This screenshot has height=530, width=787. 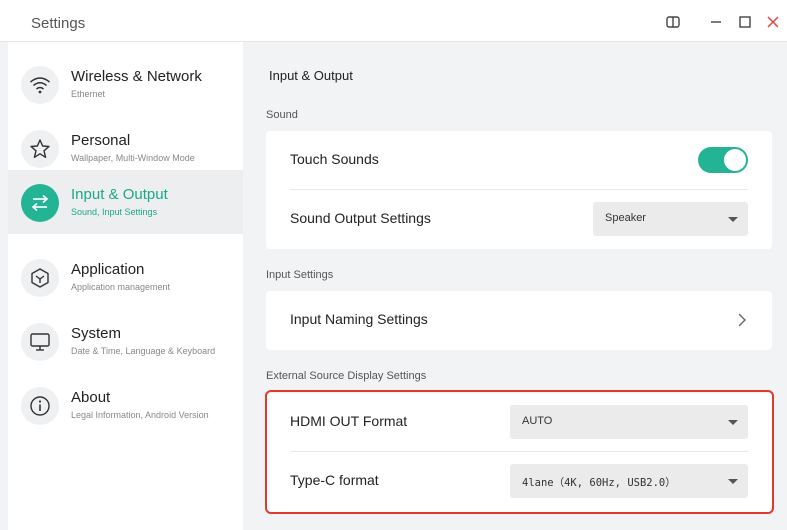 I want to click on maximize-icon, so click(x=745, y=22).